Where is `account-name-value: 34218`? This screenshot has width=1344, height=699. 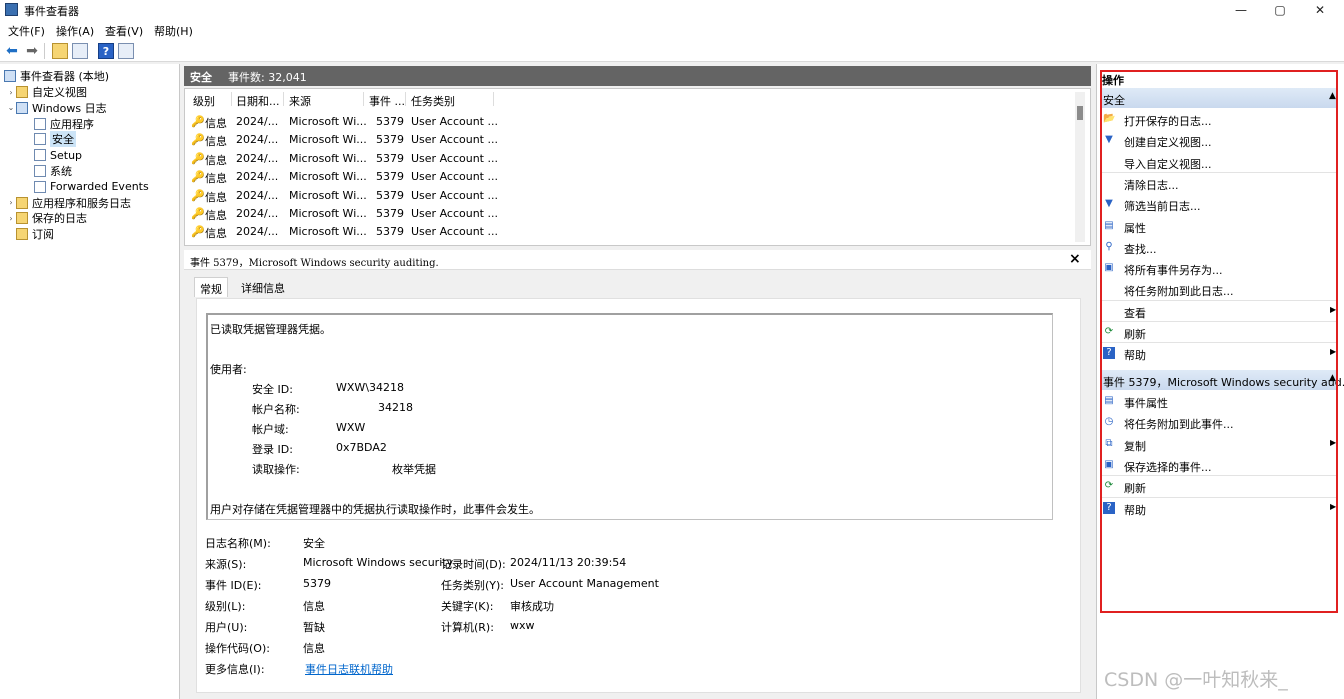
account-name-value: 34218 is located at coordinates (395, 407).